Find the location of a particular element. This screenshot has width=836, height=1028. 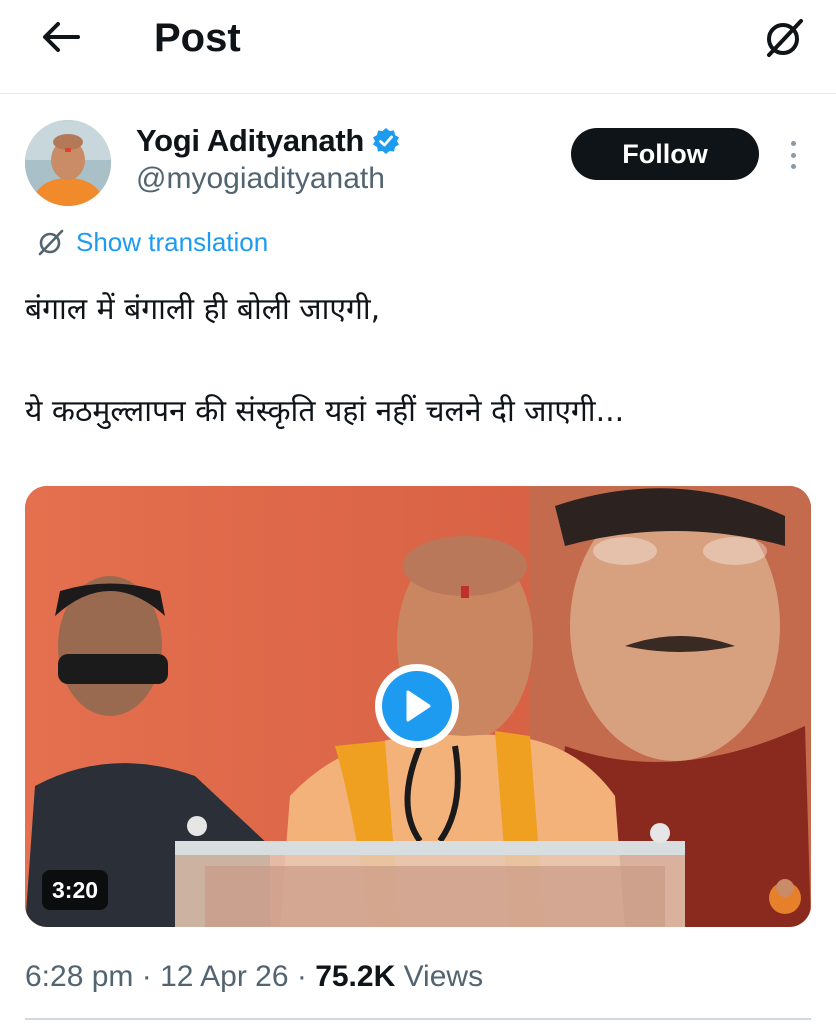

back-button is located at coordinates (60, 37).